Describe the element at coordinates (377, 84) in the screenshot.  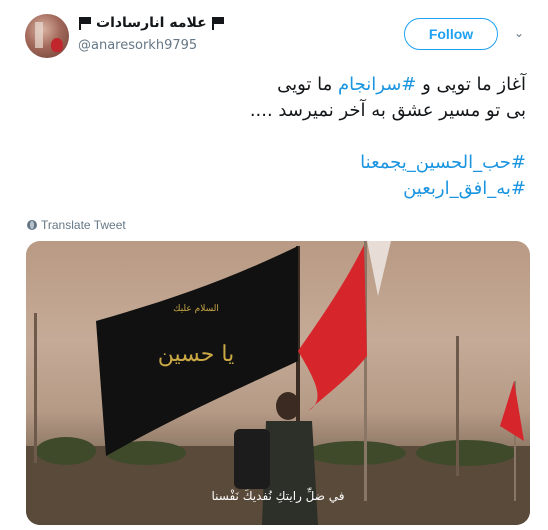
I see `hashtag-link: #سرانجام` at that location.